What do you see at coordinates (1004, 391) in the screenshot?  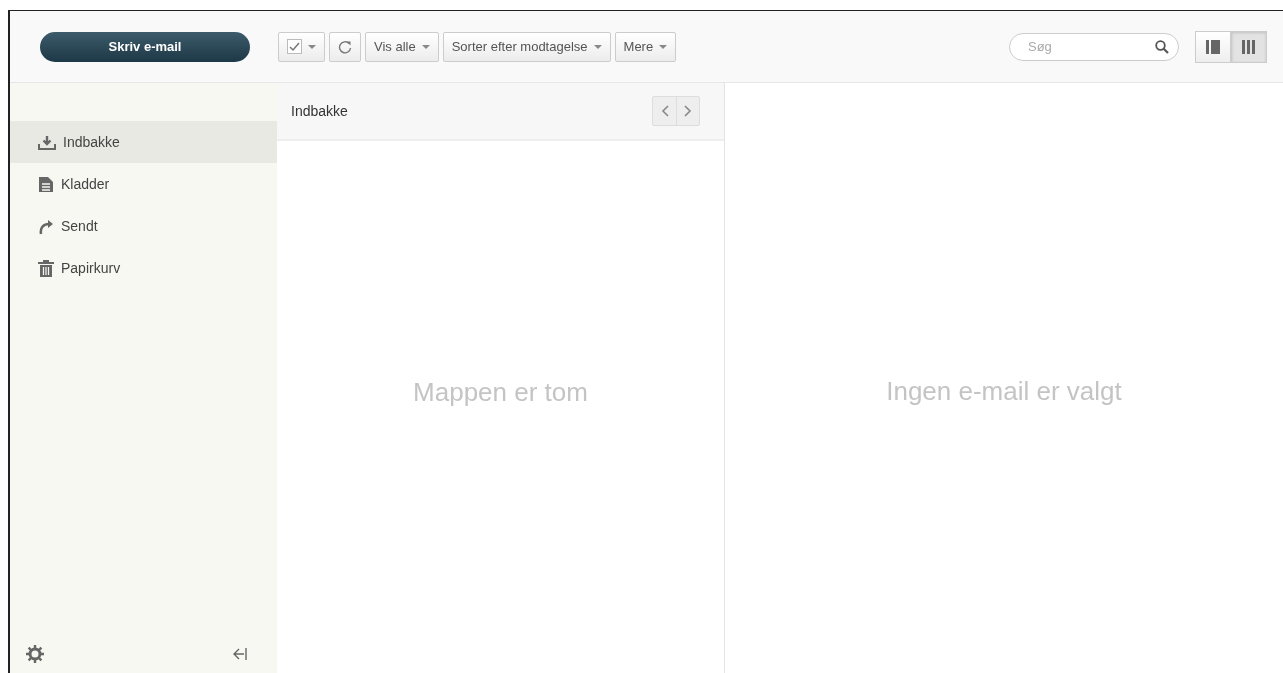 I see `empty-message: Ingen e-mail er valgt` at bounding box center [1004, 391].